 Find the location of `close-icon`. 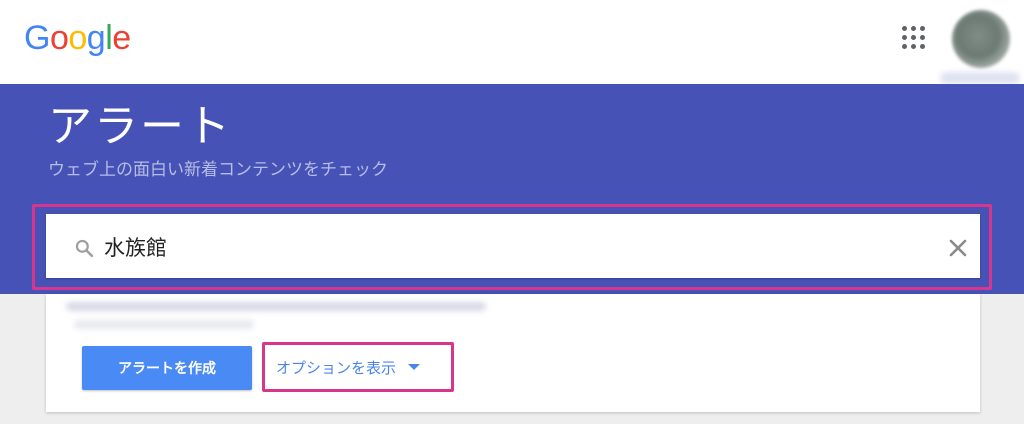

close-icon is located at coordinates (958, 248).